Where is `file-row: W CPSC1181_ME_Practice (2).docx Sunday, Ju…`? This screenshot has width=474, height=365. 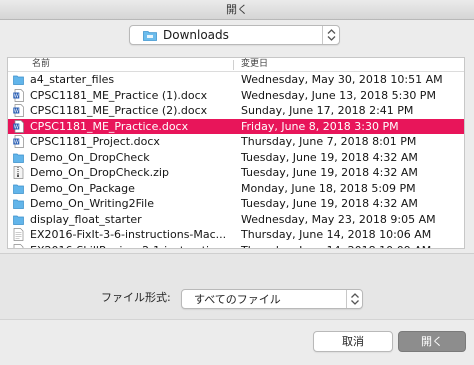 file-row: W CPSC1181_ME_Practice (2).docx Sunday, Ju… is located at coordinates (236, 111).